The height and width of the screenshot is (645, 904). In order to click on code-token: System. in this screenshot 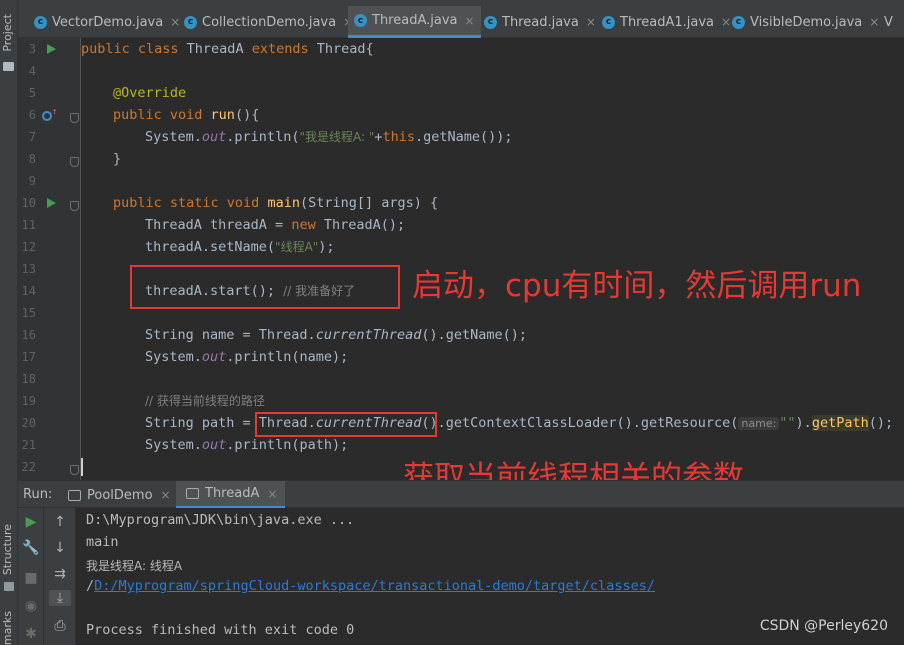, I will do `click(173, 137)`.